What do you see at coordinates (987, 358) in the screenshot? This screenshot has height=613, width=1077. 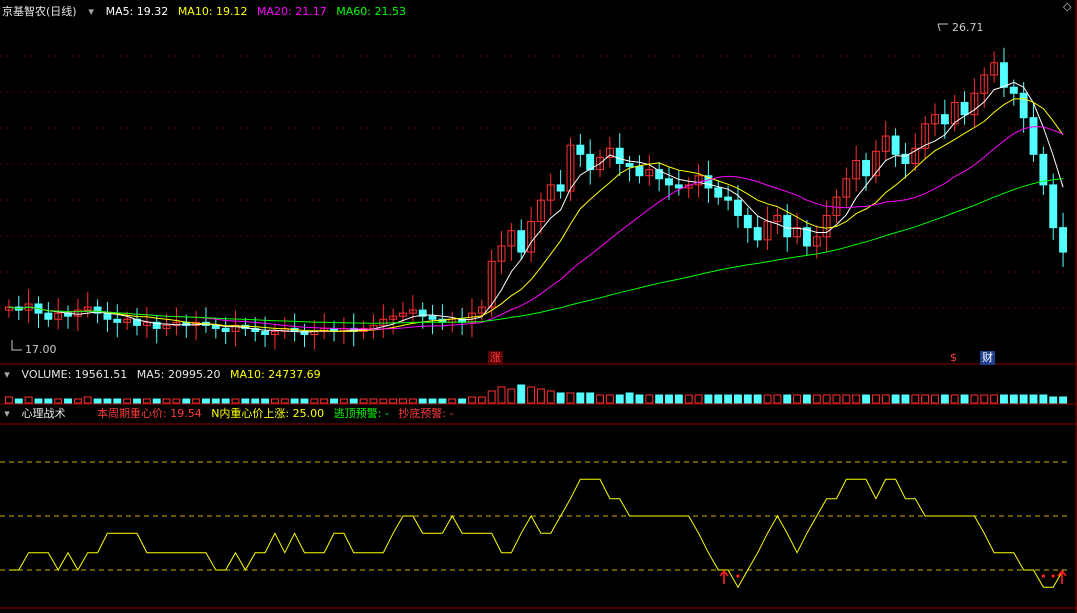 I see `finance-marker: 财` at bounding box center [987, 358].